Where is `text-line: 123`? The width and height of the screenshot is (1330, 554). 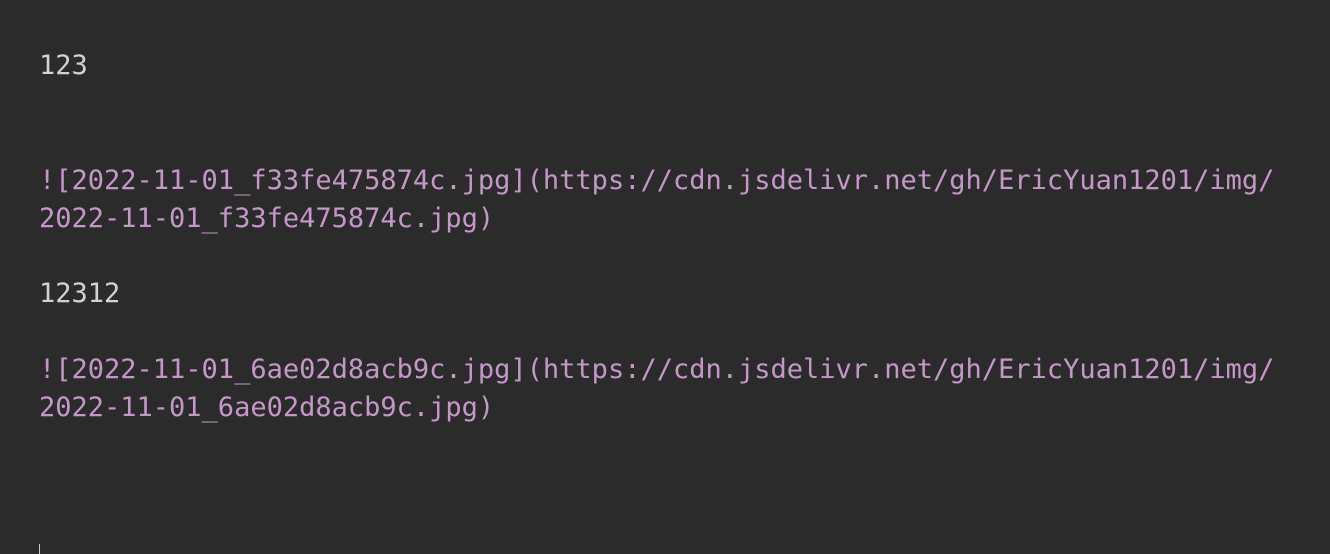 text-line: 123 is located at coordinates (63, 66).